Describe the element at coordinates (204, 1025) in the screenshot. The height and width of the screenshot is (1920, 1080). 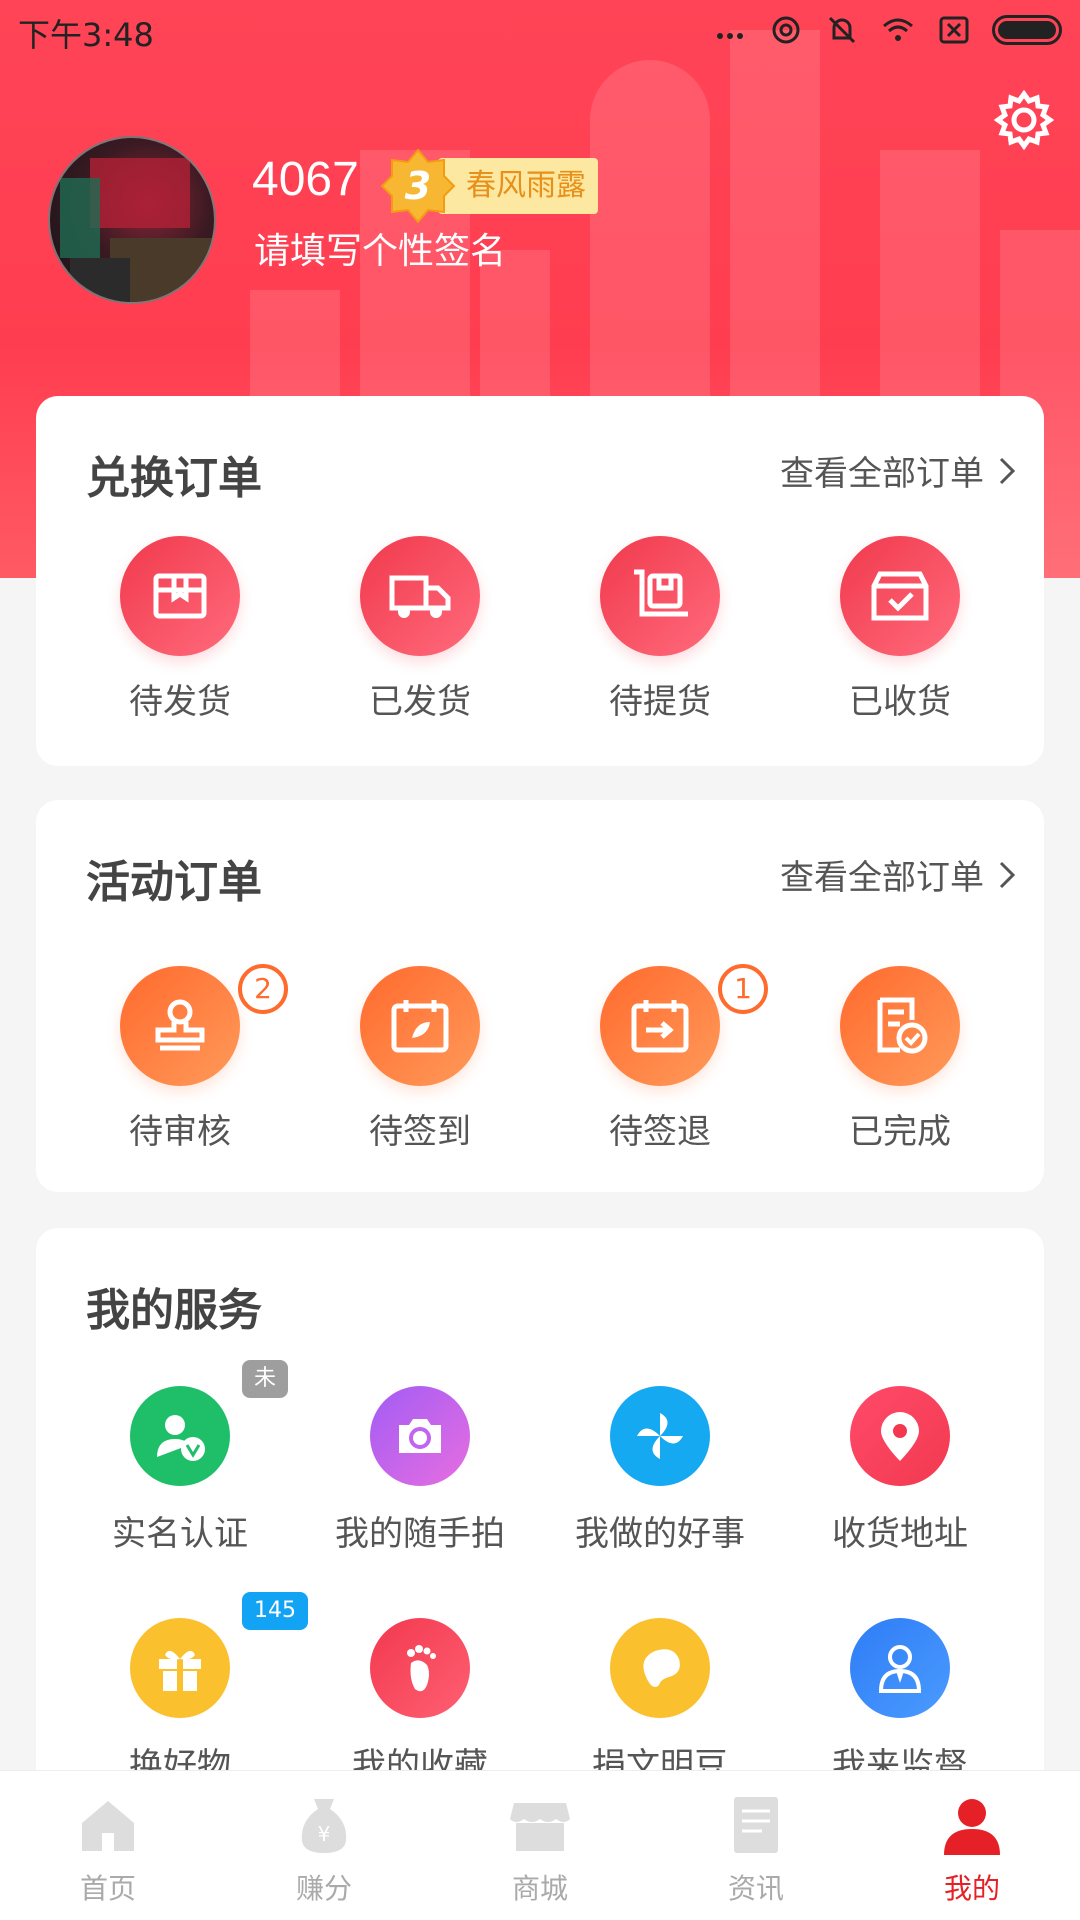
I see `stamp-icon: 2` at that location.